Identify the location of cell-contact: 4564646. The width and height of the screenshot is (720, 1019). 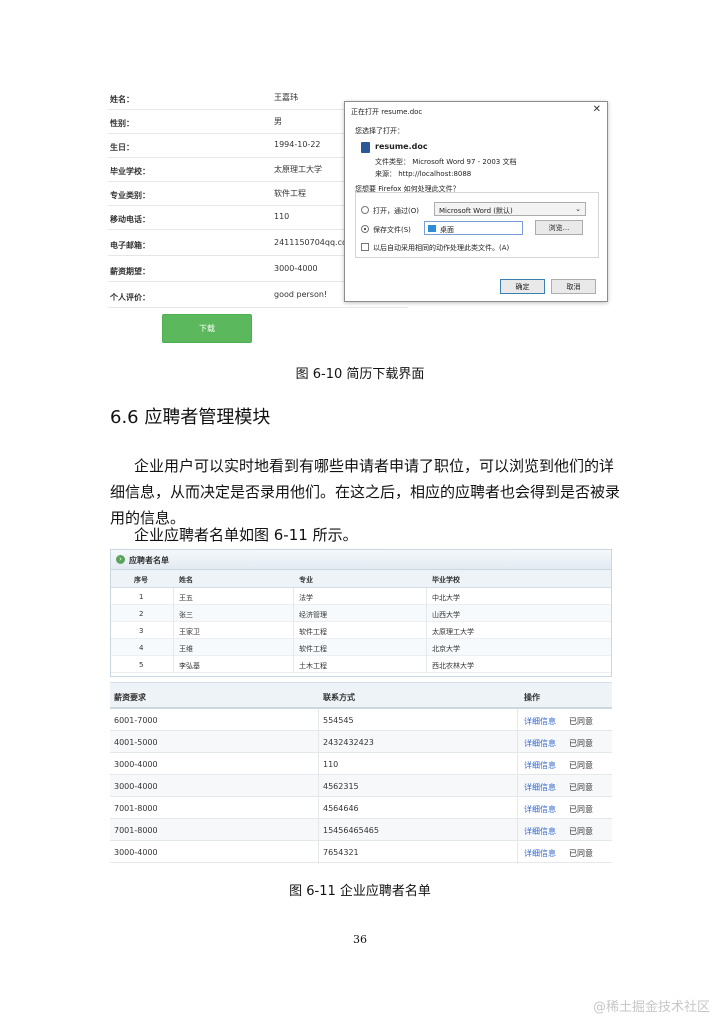
(341, 808).